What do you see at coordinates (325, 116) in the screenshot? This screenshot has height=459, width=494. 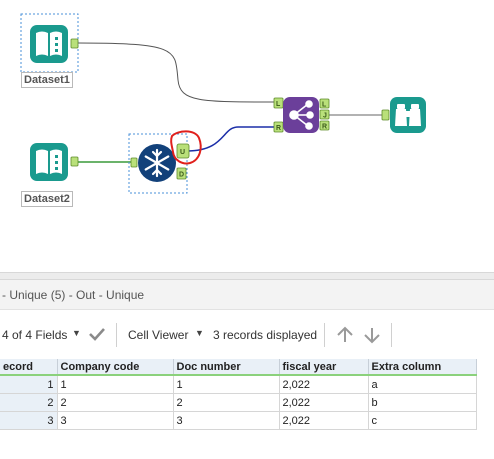 I see `join-anchor-label-out-join: J` at bounding box center [325, 116].